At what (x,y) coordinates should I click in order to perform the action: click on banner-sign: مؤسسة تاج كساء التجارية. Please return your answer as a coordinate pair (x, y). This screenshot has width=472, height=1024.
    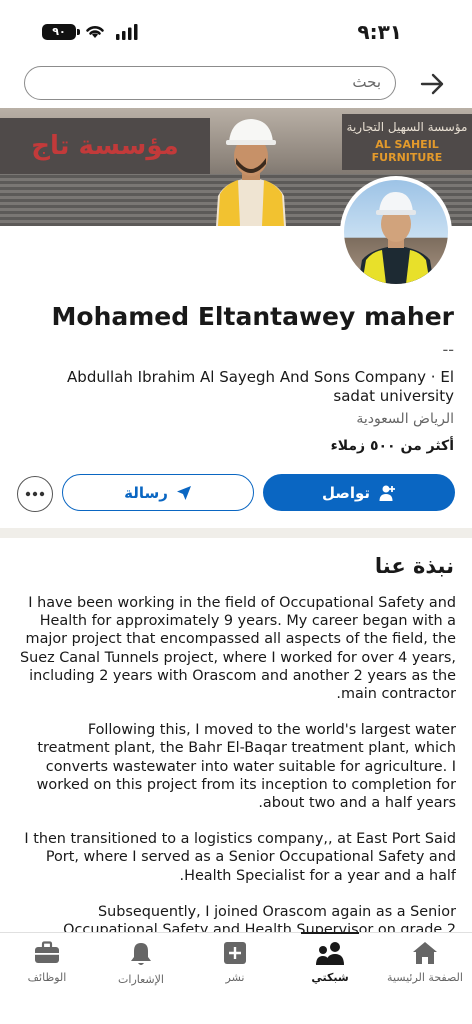
    Looking at the image, I should click on (105, 167).